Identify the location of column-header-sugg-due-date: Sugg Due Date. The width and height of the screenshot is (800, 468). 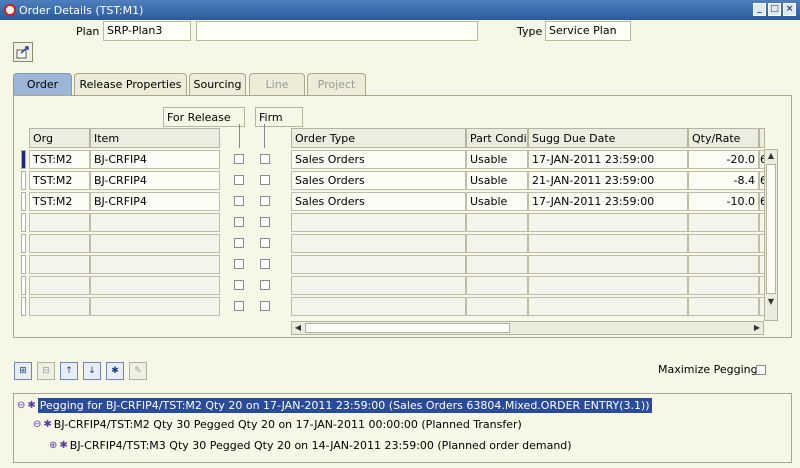
(608, 138).